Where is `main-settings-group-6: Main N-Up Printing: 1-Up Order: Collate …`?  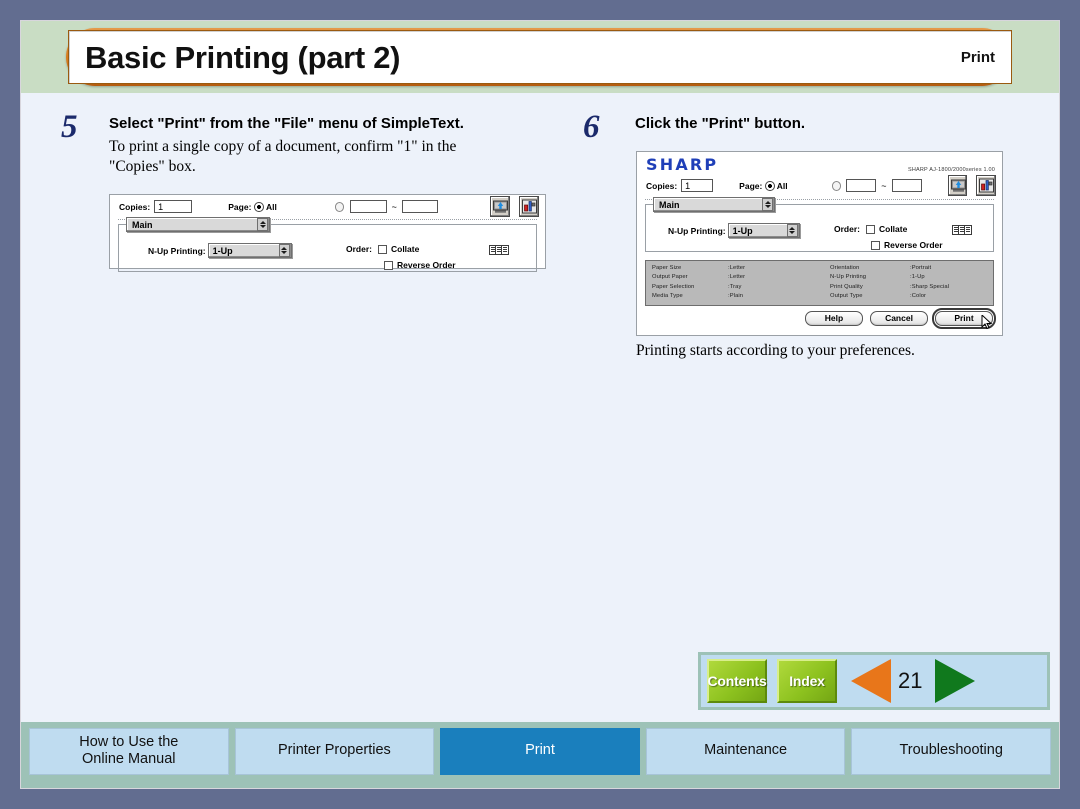
main-settings-group-6: Main N-Up Printing: 1-Up Order: Collate … is located at coordinates (819, 224).